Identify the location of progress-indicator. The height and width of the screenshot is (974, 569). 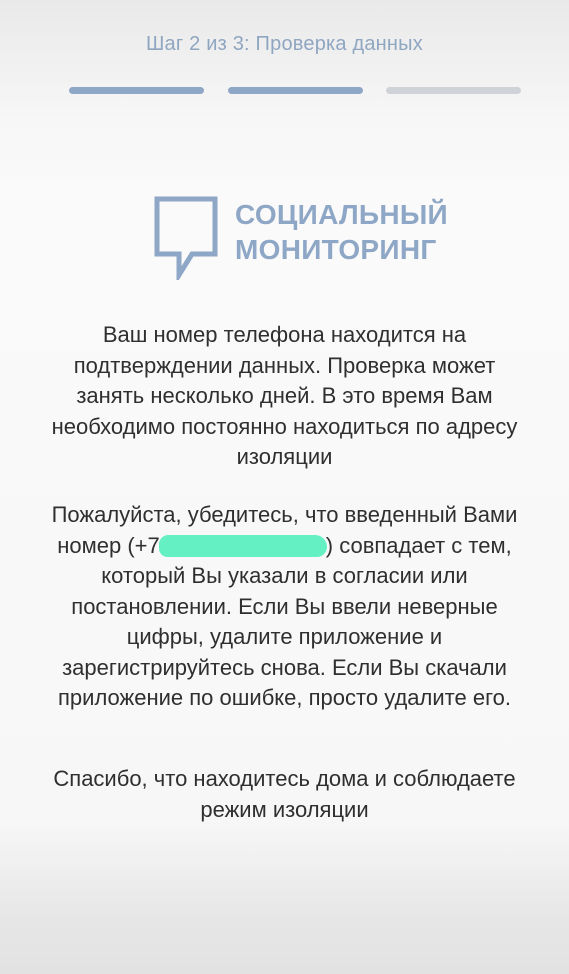
(295, 90).